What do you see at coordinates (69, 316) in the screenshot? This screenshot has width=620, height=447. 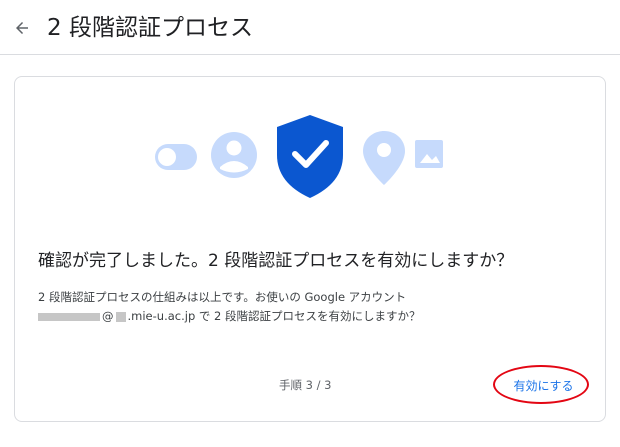 I see `redacted-account-name` at bounding box center [69, 316].